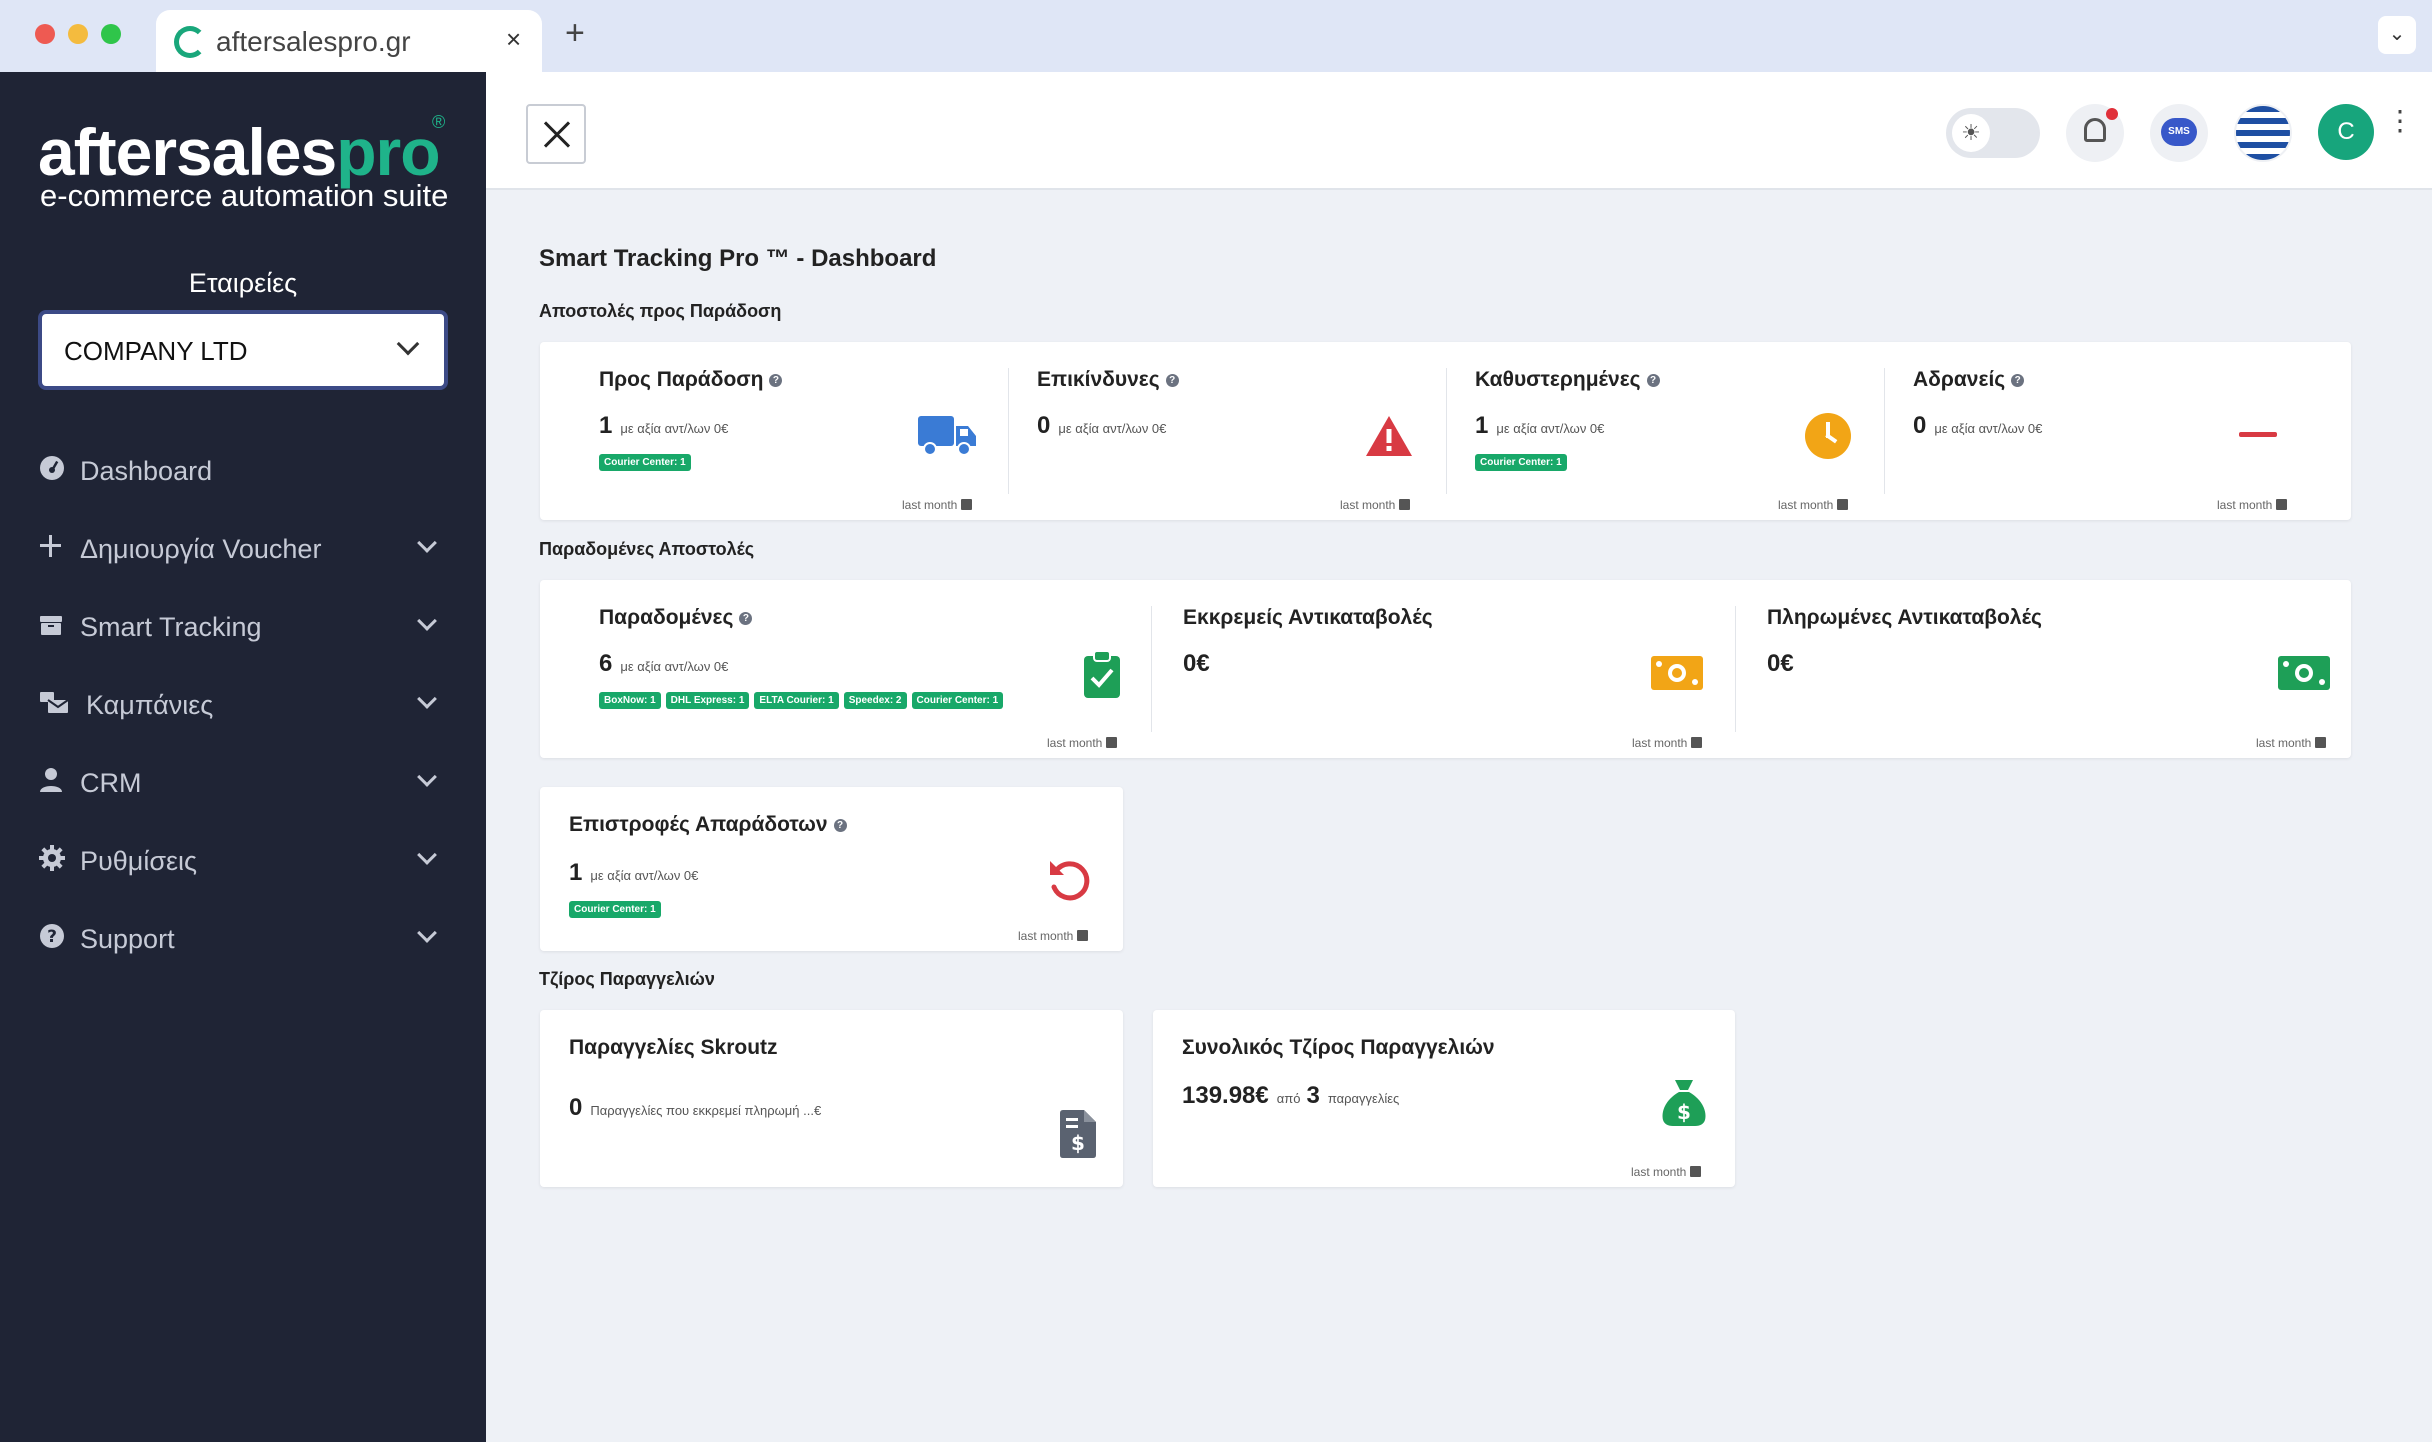 This screenshot has width=2432, height=1442. Describe the element at coordinates (630, 700) in the screenshot. I see `courier-tag: BoxNow: 1` at that location.